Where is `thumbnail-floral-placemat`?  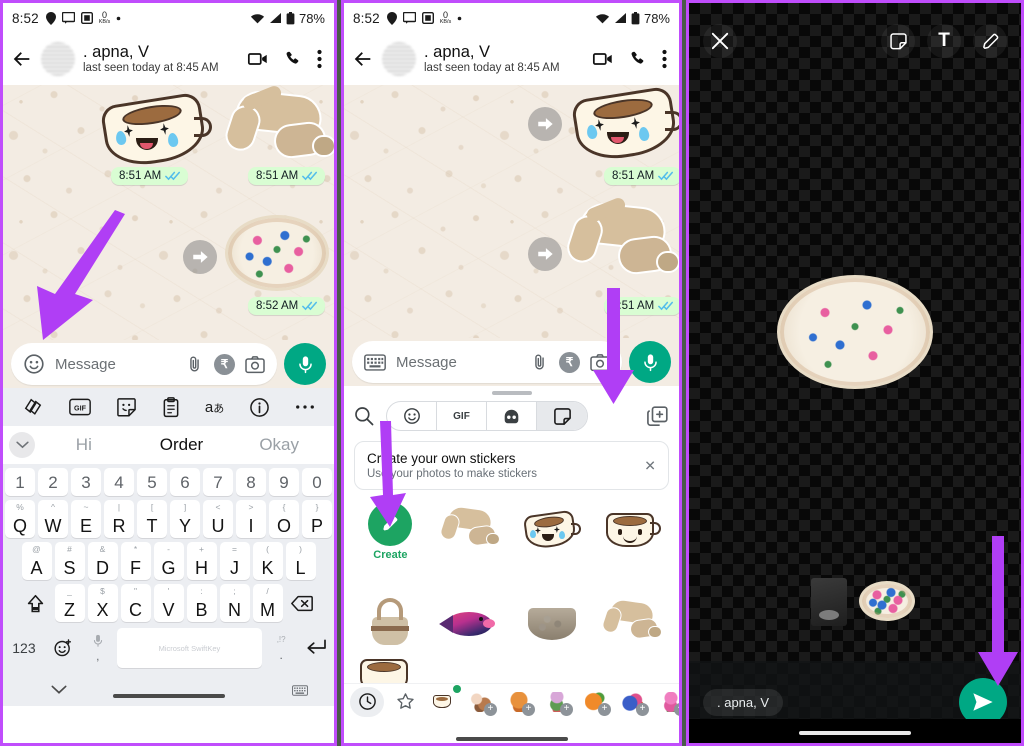 thumbnail-floral-placemat is located at coordinates (887, 601).